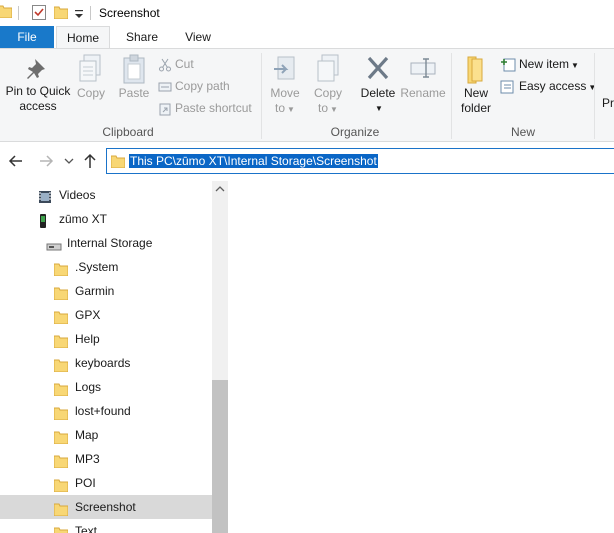  Describe the element at coordinates (205, 108) in the screenshot. I see `paste-shortcut-button: Paste shortcut` at that location.